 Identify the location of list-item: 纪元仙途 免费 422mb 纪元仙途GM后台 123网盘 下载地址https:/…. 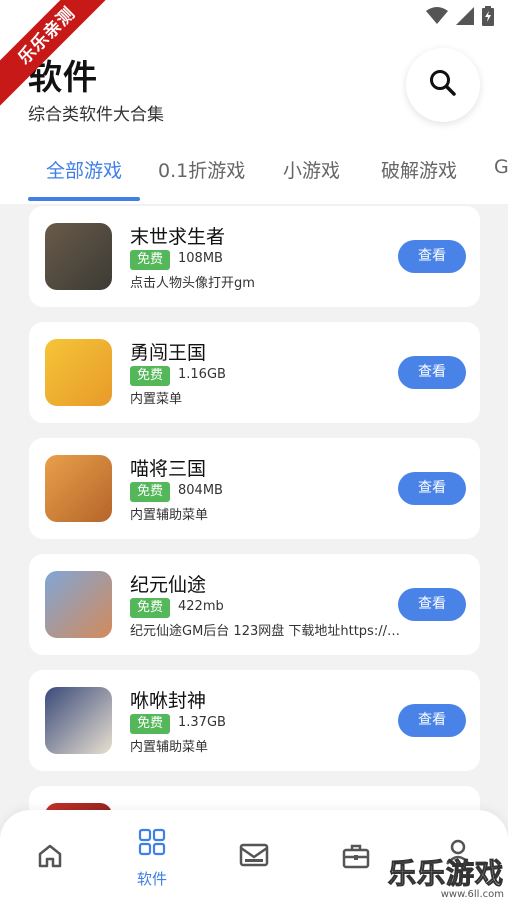
(254, 604).